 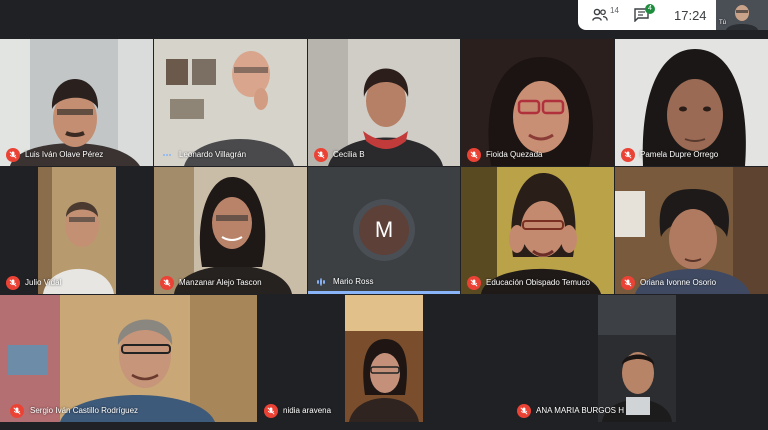 What do you see at coordinates (84, 410) in the screenshot?
I see `participant-name: Sergio Iván Castillo Rodríguez` at bounding box center [84, 410].